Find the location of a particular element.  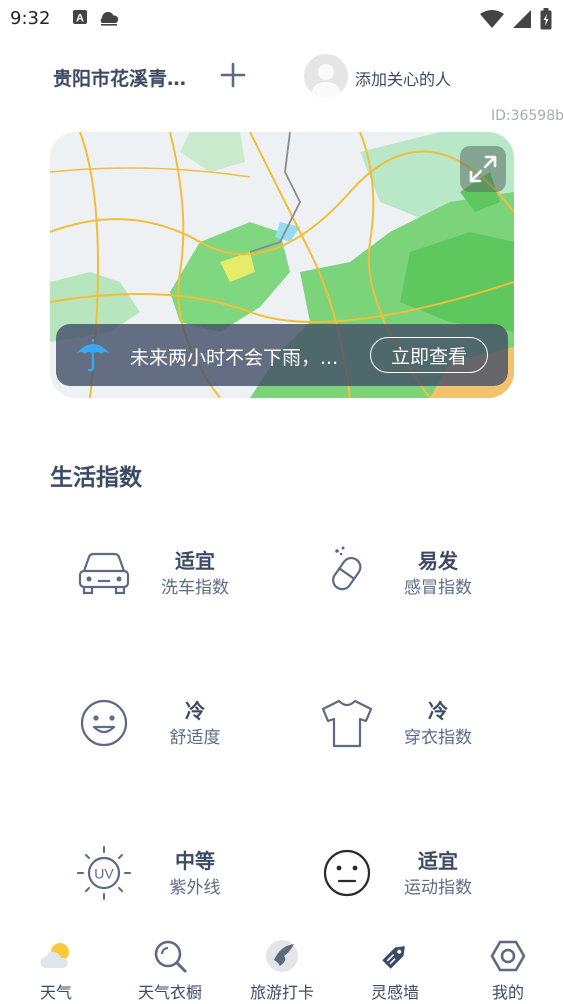

tab-inspiration: 灵感墙 is located at coordinates (395, 969).